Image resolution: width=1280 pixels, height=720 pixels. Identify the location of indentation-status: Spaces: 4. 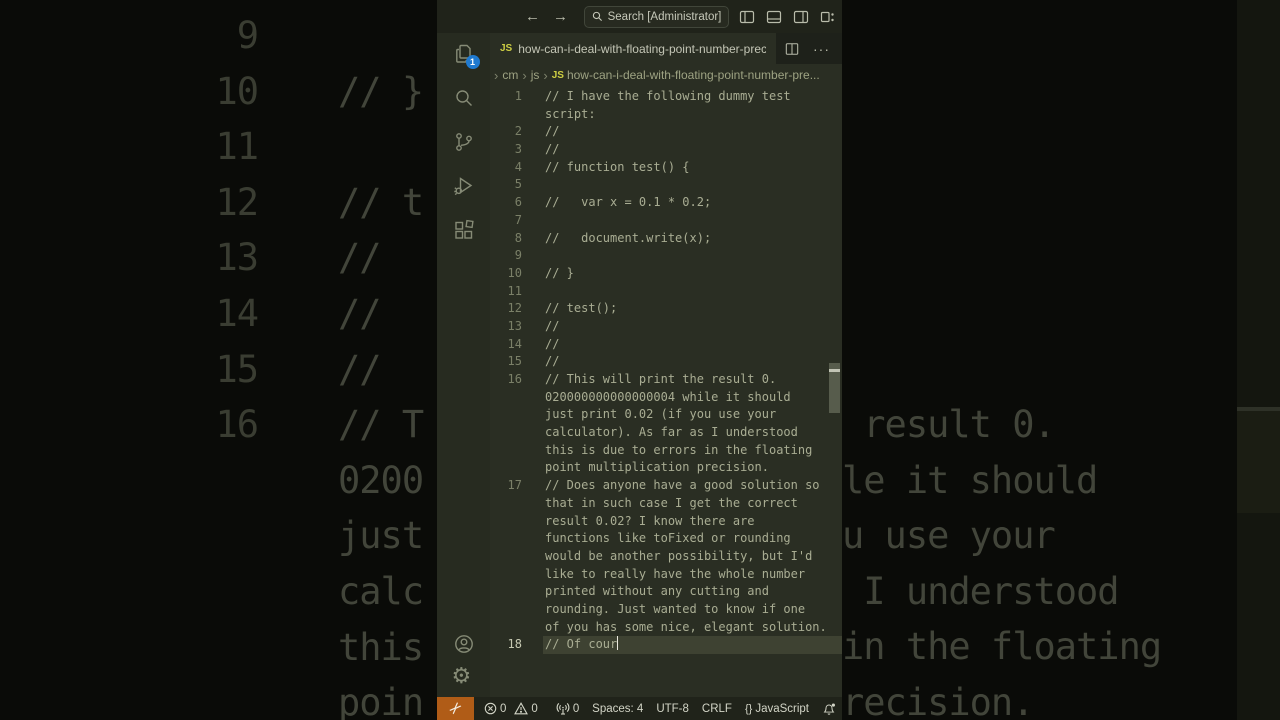
(617, 709).